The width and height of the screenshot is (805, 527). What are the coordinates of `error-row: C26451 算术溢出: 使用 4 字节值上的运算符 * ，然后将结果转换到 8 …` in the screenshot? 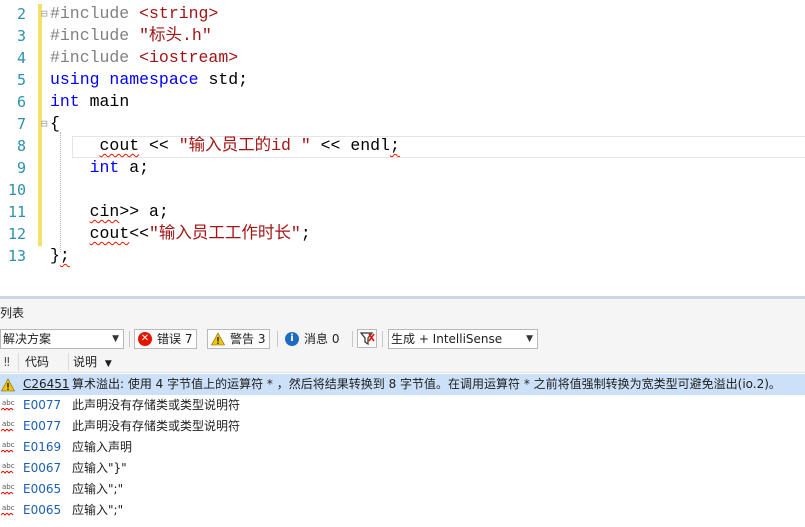 It's located at (402, 384).